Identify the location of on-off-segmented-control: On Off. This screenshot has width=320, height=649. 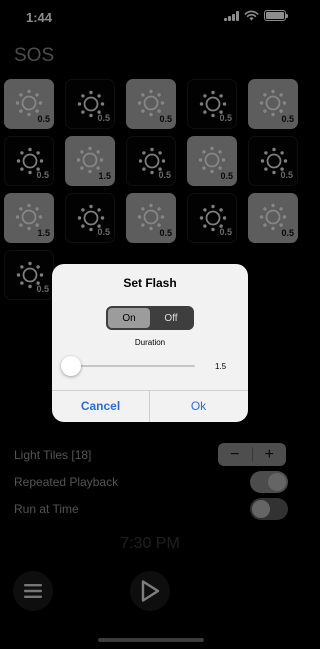
(150, 318).